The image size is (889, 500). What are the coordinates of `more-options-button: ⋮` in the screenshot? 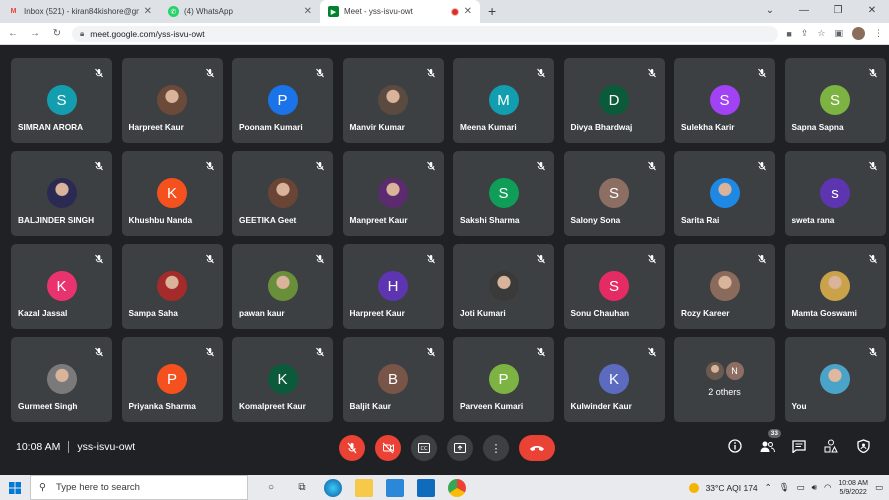 It's located at (496, 448).